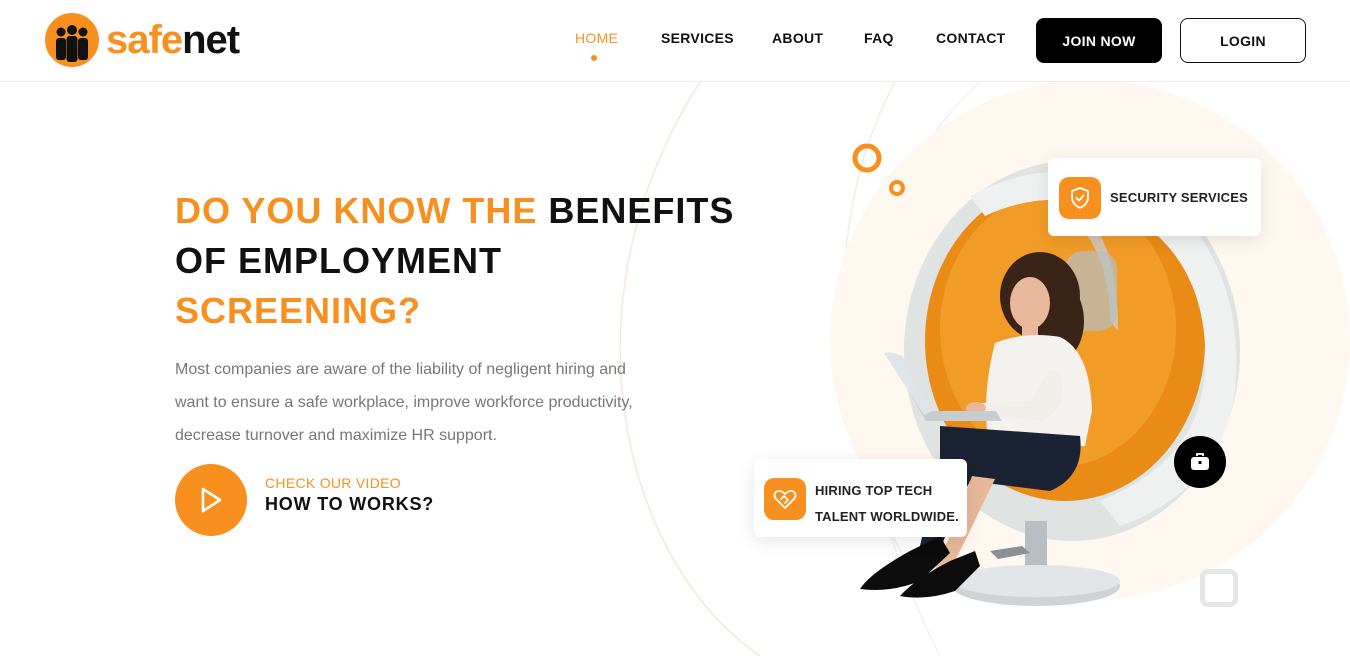  What do you see at coordinates (211, 40) in the screenshot?
I see `logo-text-net: net` at bounding box center [211, 40].